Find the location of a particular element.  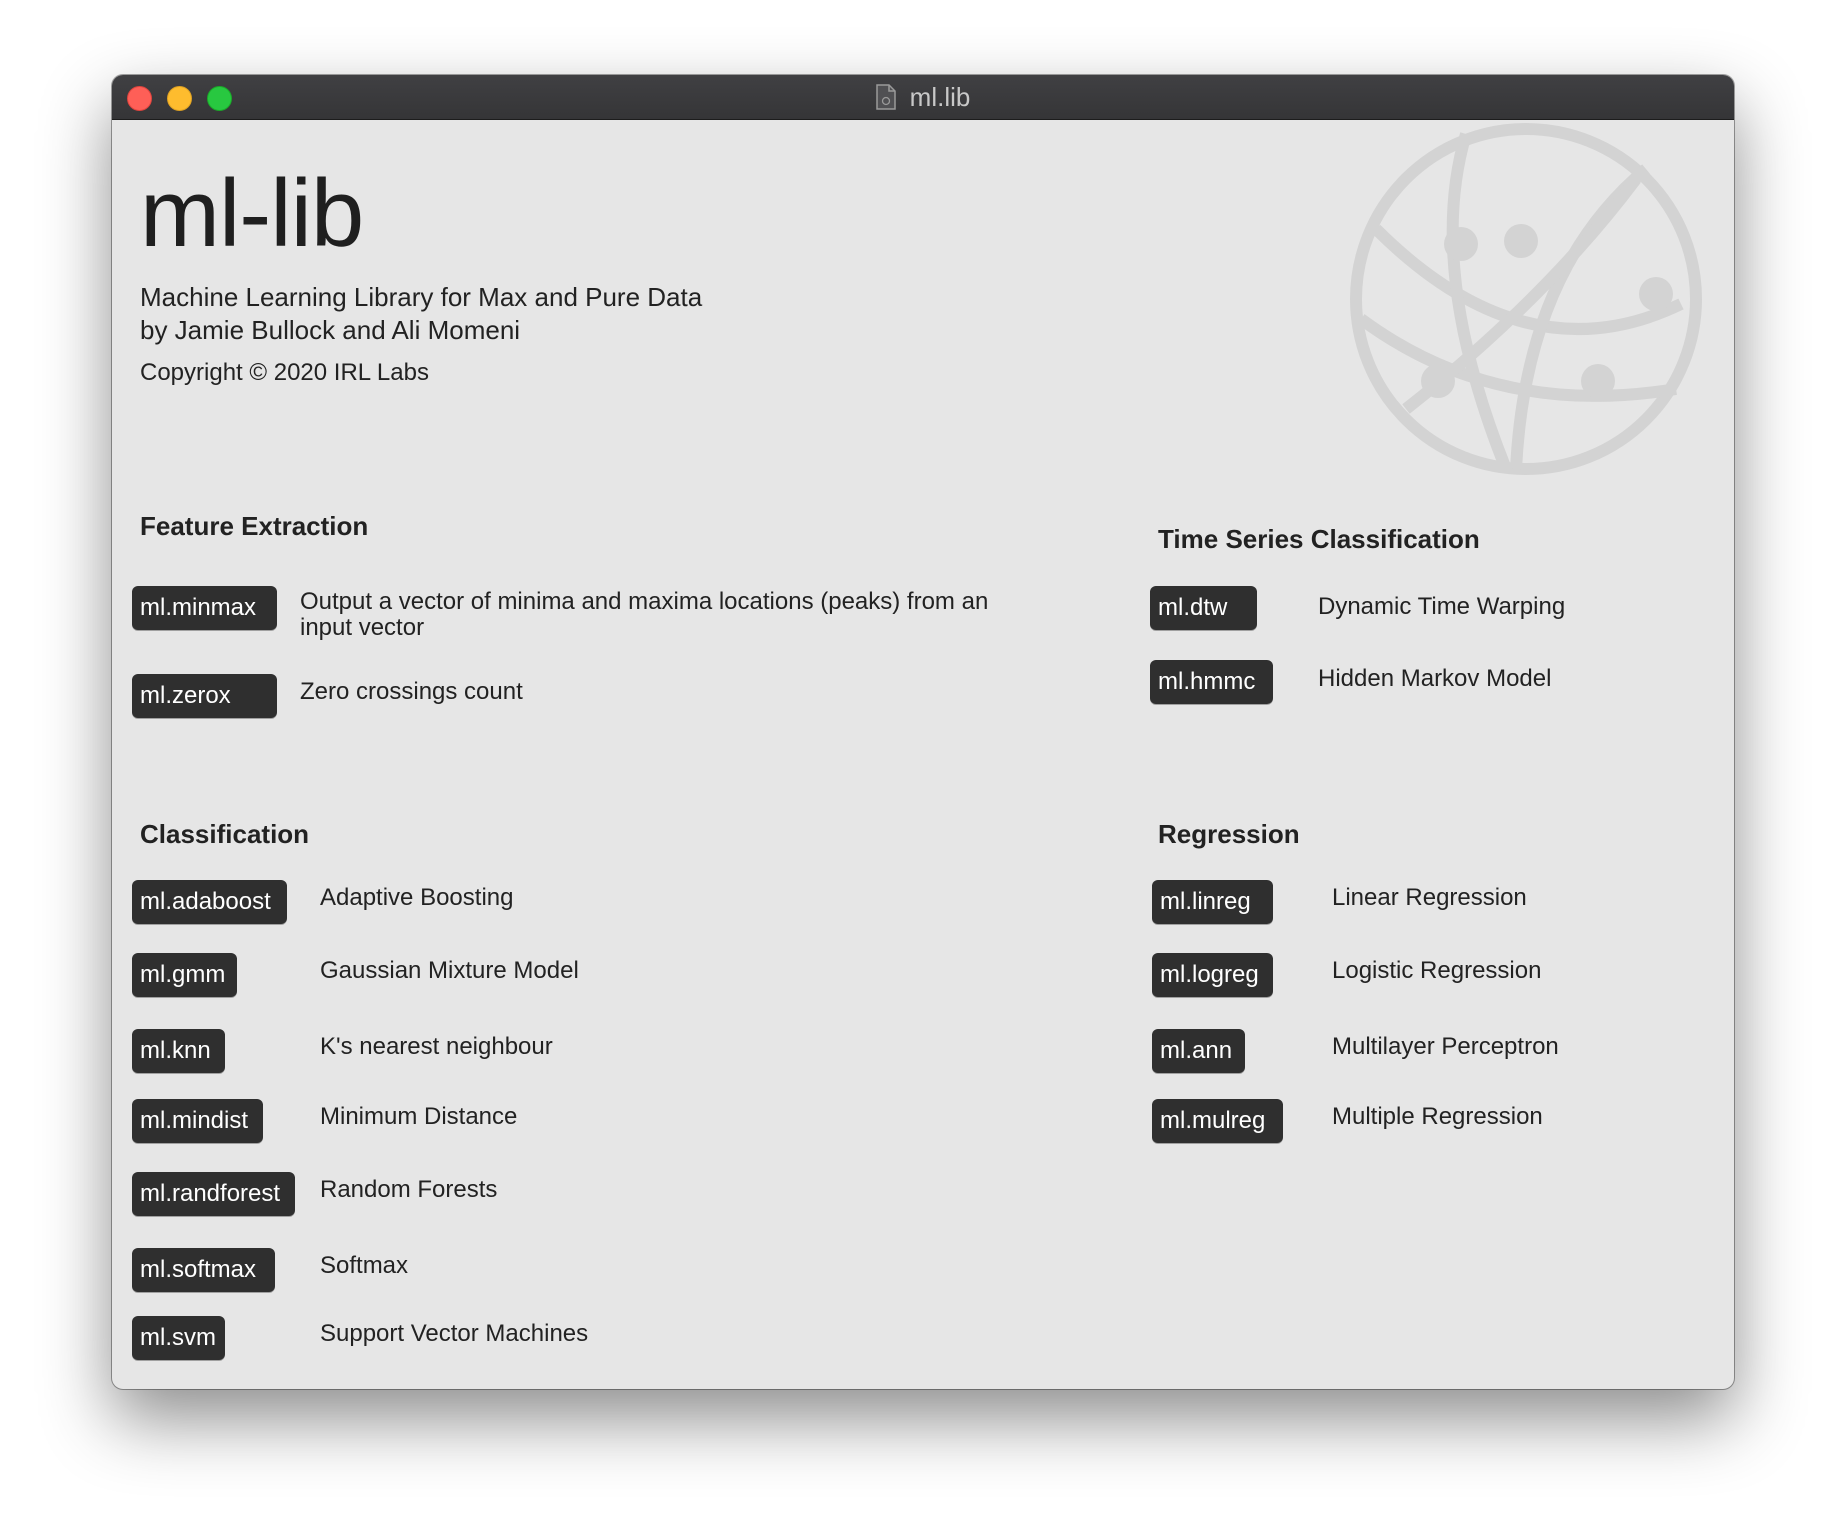

section-title-regression: Regression is located at coordinates (1229, 834).